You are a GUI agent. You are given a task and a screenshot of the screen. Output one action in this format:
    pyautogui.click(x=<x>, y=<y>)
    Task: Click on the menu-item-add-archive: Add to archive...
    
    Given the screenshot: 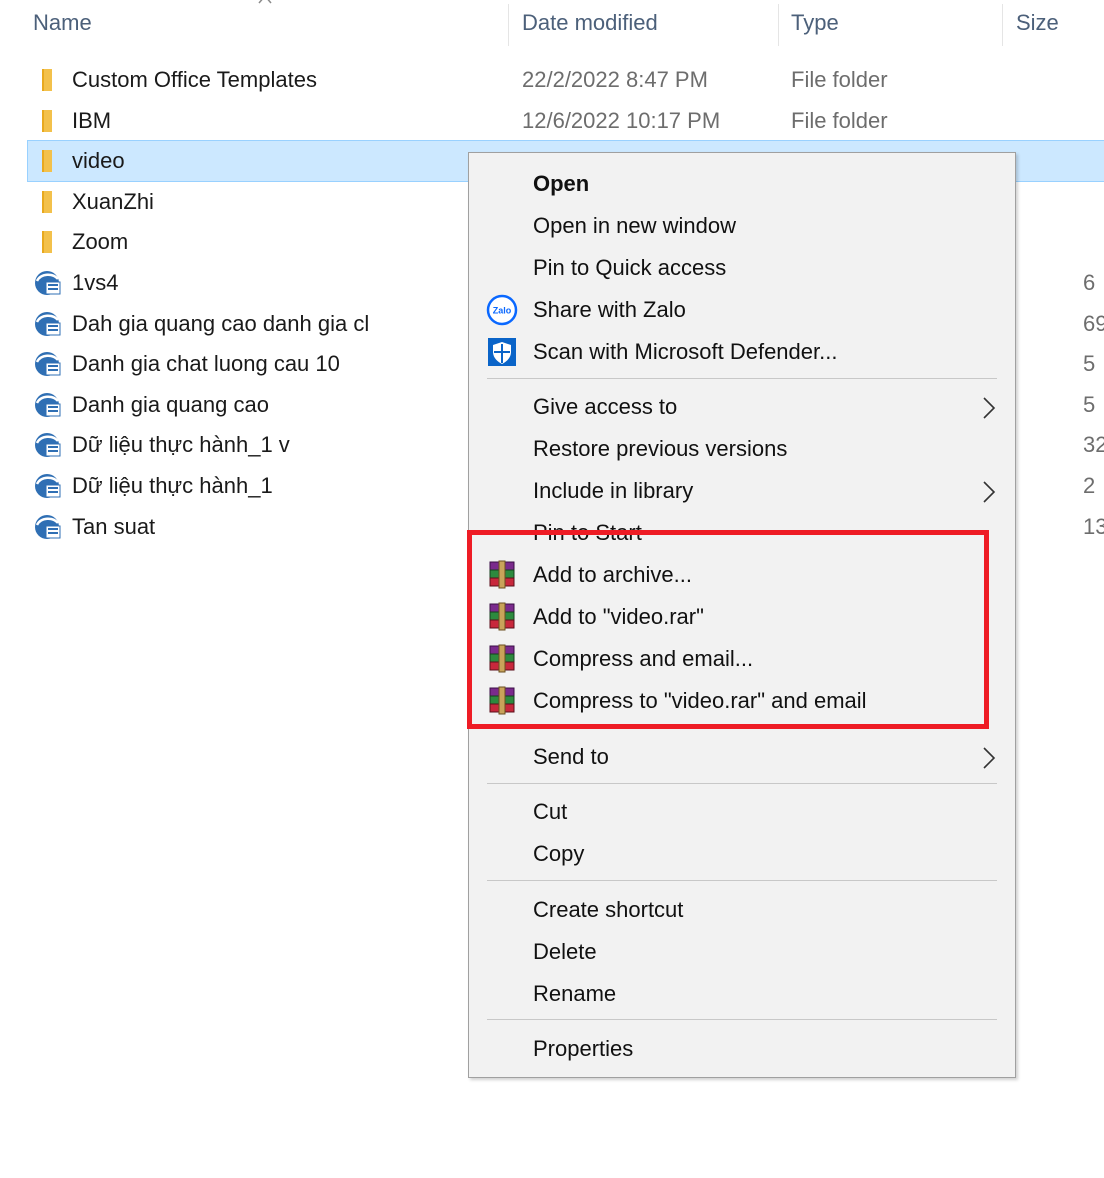 What is the action you would take?
    pyautogui.click(x=742, y=575)
    